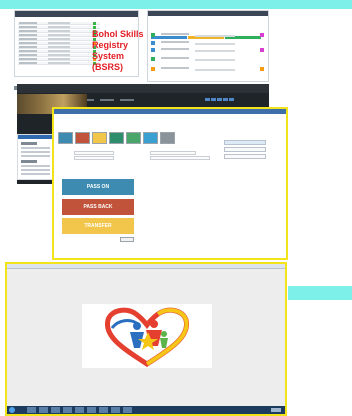  I want to click on system-headline: Bohol Skills Registry System (BSRS), so click(122, 51).